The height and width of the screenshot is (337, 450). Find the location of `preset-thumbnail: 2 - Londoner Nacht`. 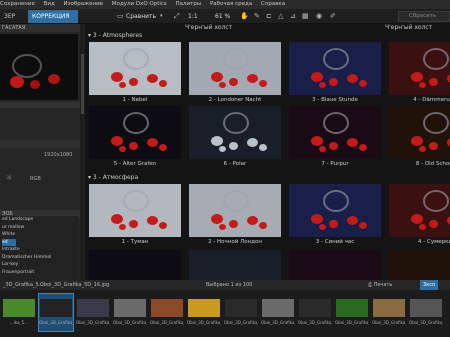

preset-thumbnail: 2 - Londoner Nacht is located at coordinates (235, 74).